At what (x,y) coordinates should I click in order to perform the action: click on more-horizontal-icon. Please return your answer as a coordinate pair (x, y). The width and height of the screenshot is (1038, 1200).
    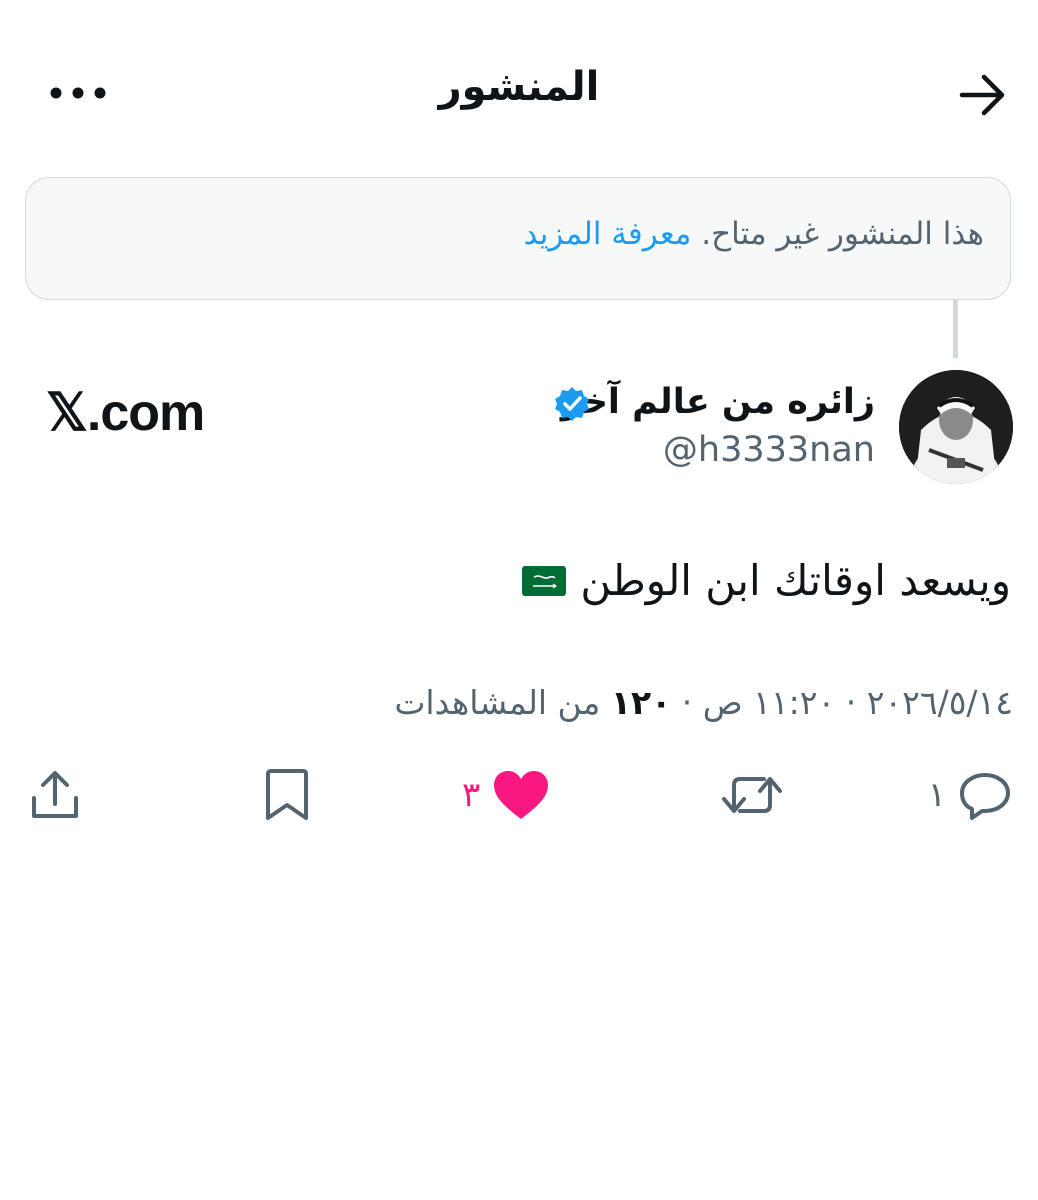
    Looking at the image, I should click on (78, 93).